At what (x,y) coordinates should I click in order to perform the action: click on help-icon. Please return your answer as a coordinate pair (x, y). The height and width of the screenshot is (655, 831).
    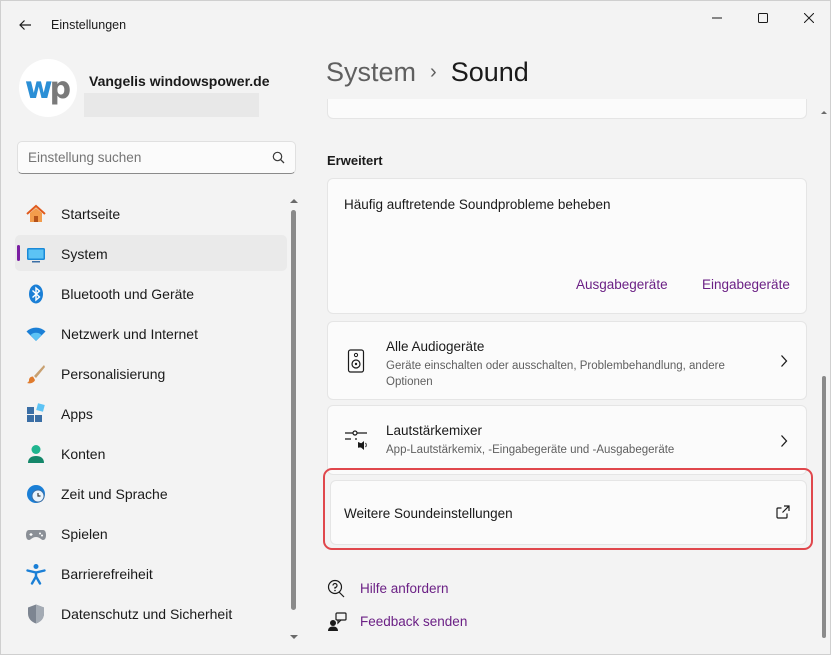
    Looking at the image, I should click on (336, 588).